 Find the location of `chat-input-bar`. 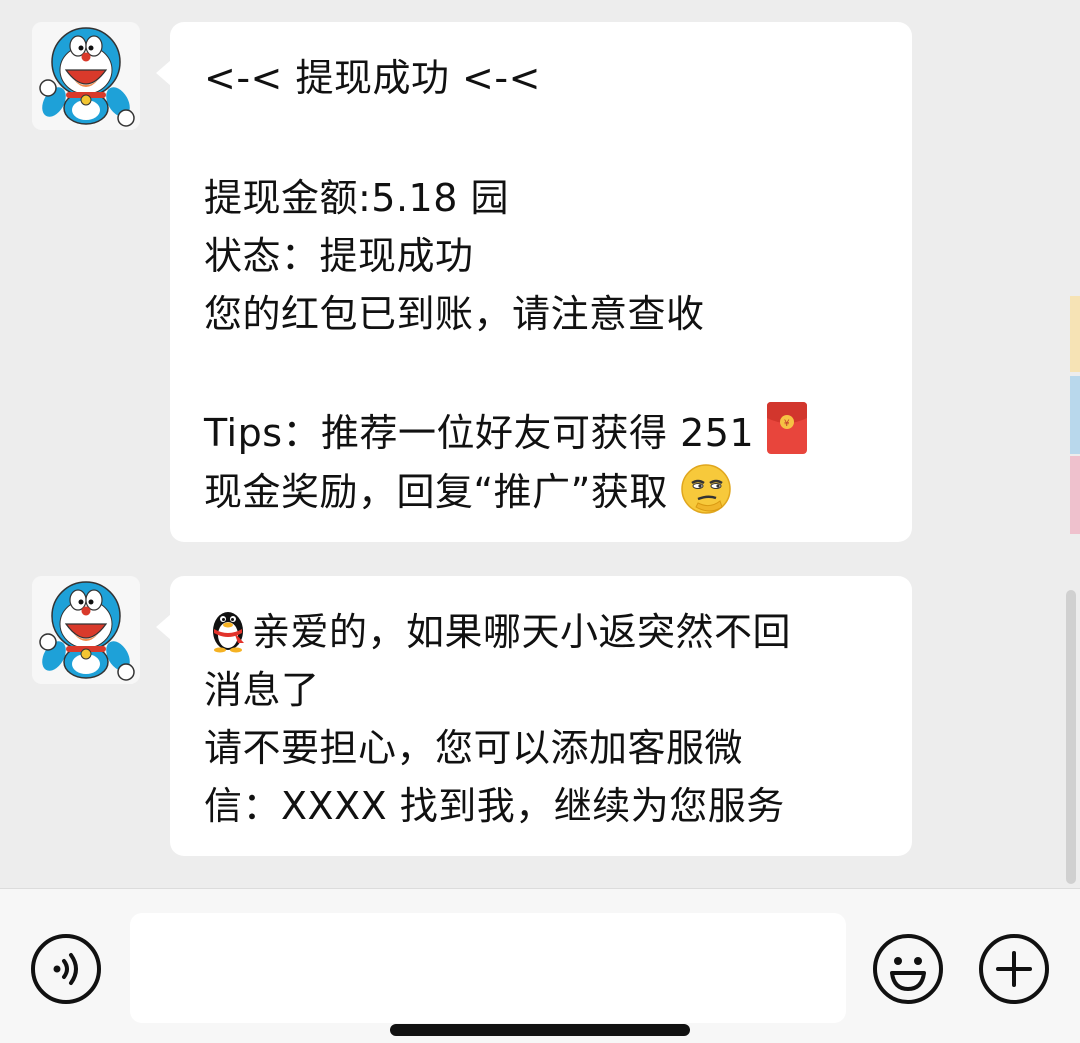

chat-input-bar is located at coordinates (540, 965).